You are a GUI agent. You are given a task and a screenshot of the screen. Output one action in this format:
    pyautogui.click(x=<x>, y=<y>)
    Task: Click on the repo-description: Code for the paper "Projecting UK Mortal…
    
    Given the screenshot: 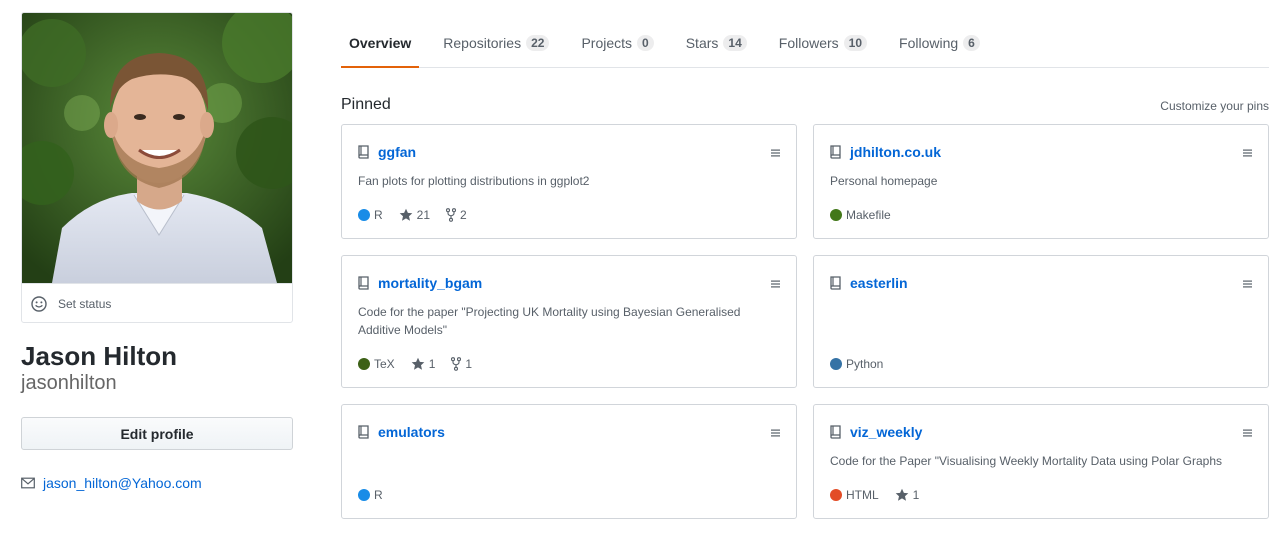 What is the action you would take?
    pyautogui.click(x=549, y=321)
    